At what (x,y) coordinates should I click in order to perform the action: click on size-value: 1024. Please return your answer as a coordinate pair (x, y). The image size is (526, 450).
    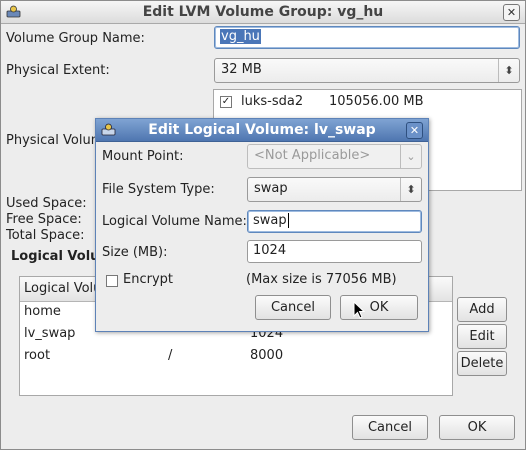
    Looking at the image, I should click on (270, 250).